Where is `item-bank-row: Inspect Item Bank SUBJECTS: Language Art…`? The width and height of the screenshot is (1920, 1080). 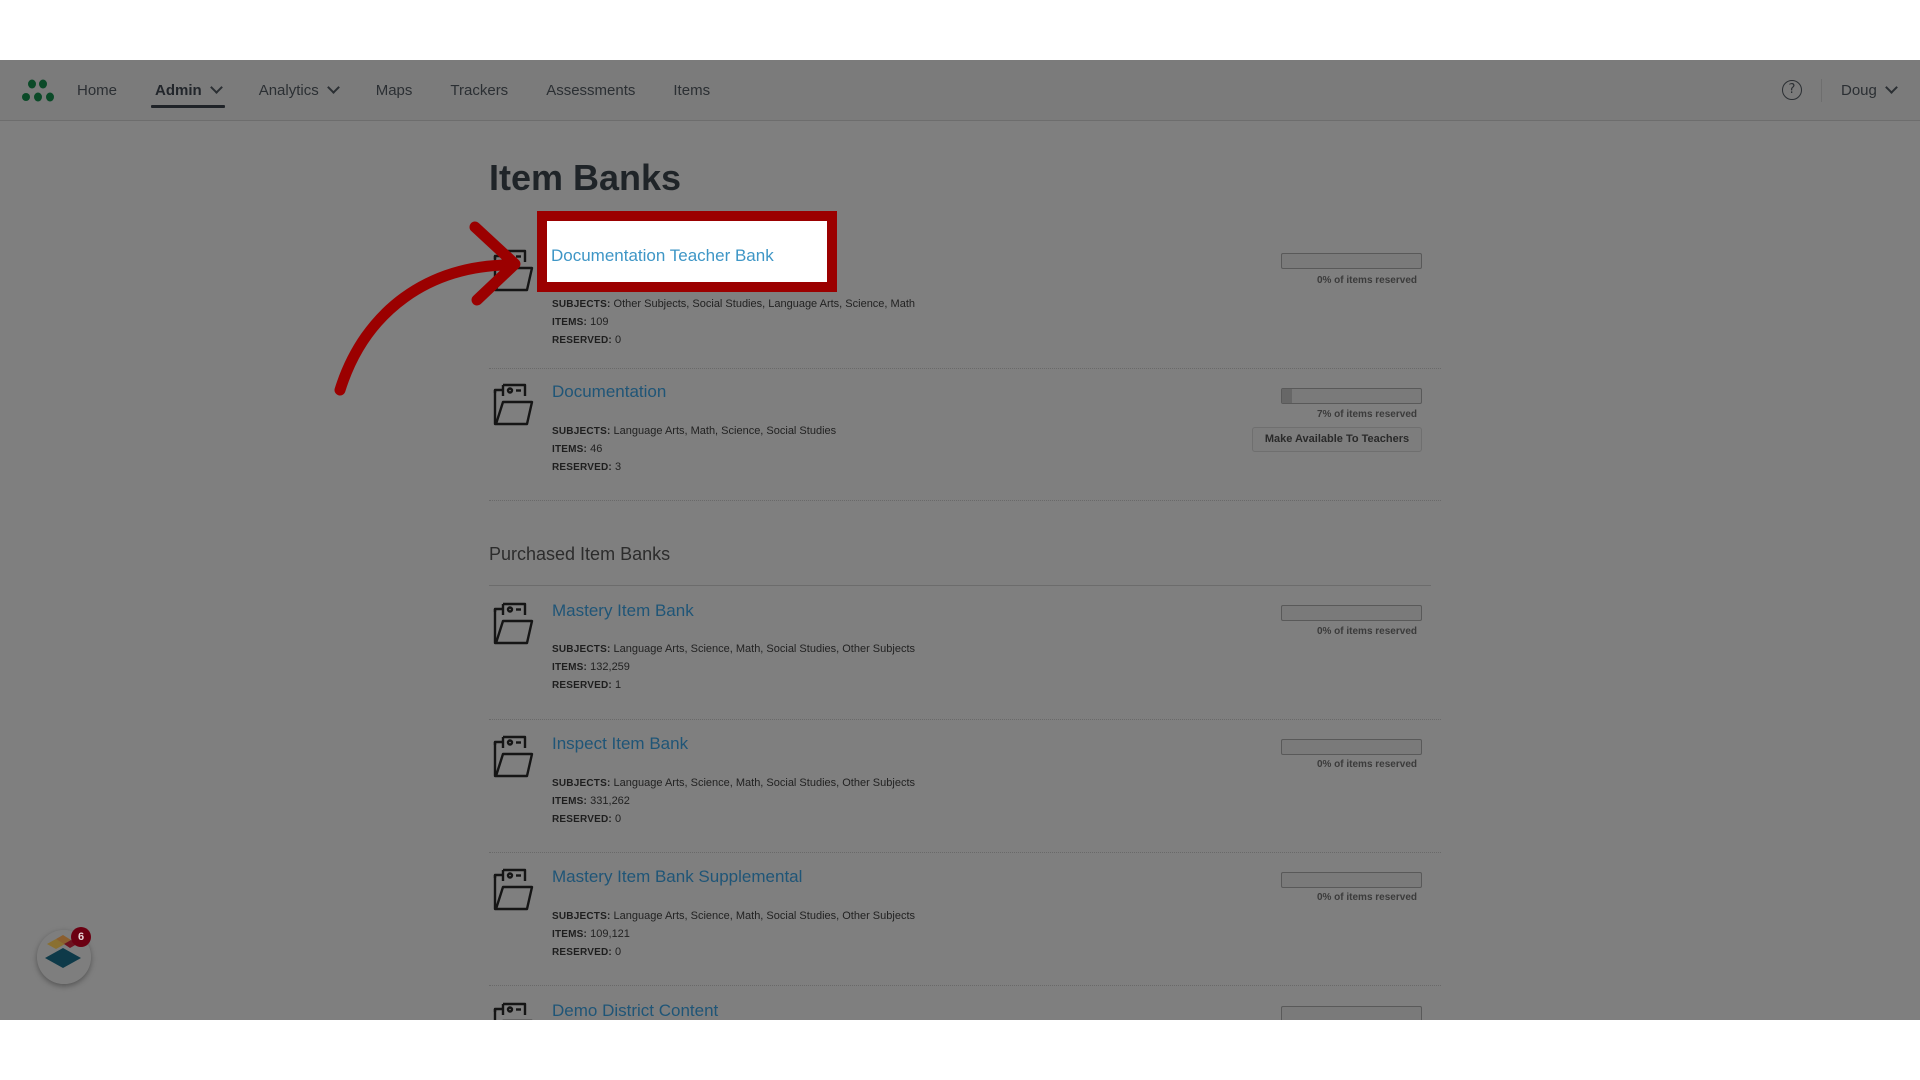
item-bank-row: Inspect Item Bank SUBJECTS: Language Art… is located at coordinates (965, 799).